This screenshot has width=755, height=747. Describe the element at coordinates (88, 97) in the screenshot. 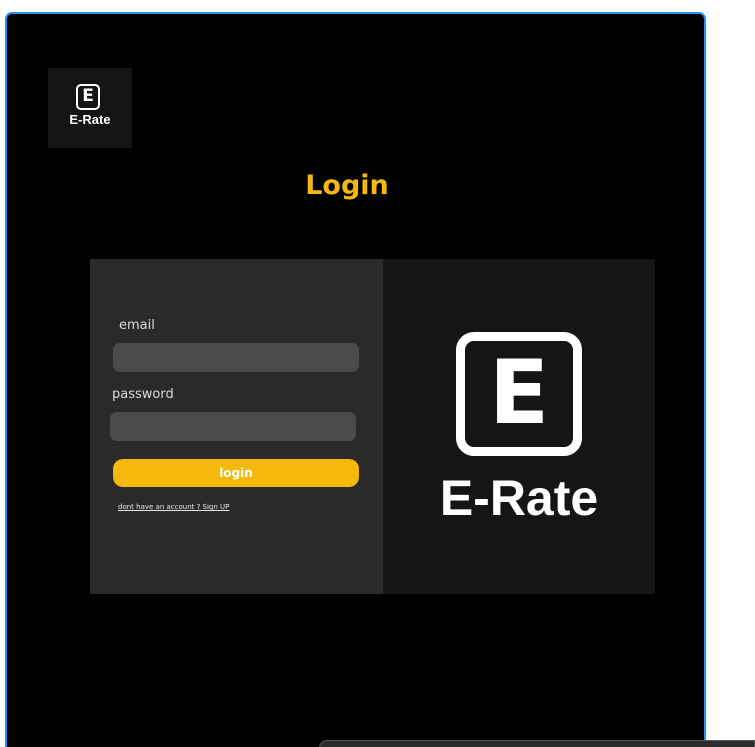

I see `logo-e-icon: E` at that location.